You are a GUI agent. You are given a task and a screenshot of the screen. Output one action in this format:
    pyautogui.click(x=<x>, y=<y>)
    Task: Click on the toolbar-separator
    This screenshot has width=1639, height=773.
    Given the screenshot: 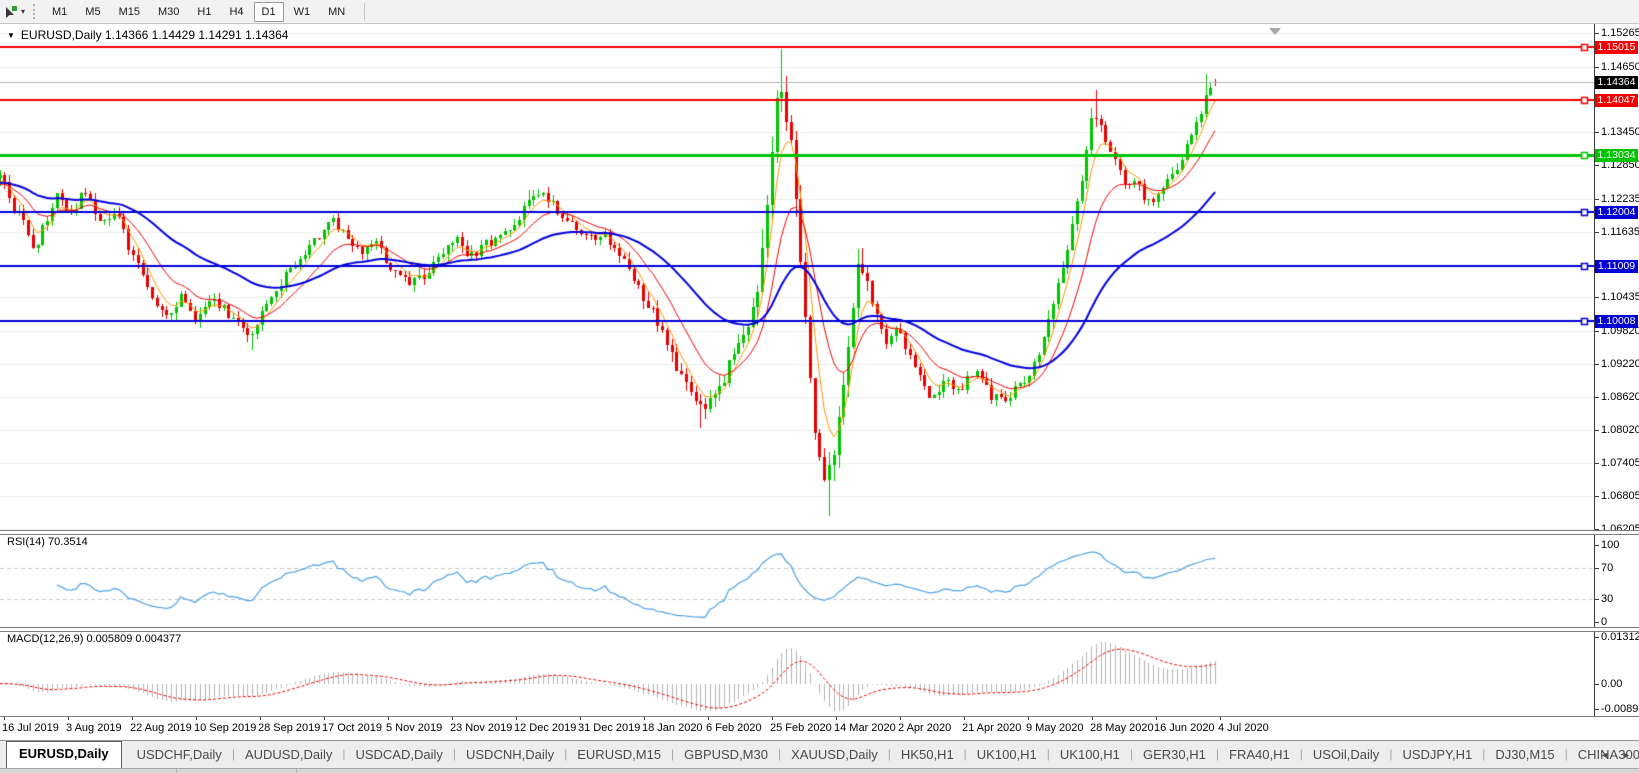 What is the action you would take?
    pyautogui.click(x=365, y=11)
    